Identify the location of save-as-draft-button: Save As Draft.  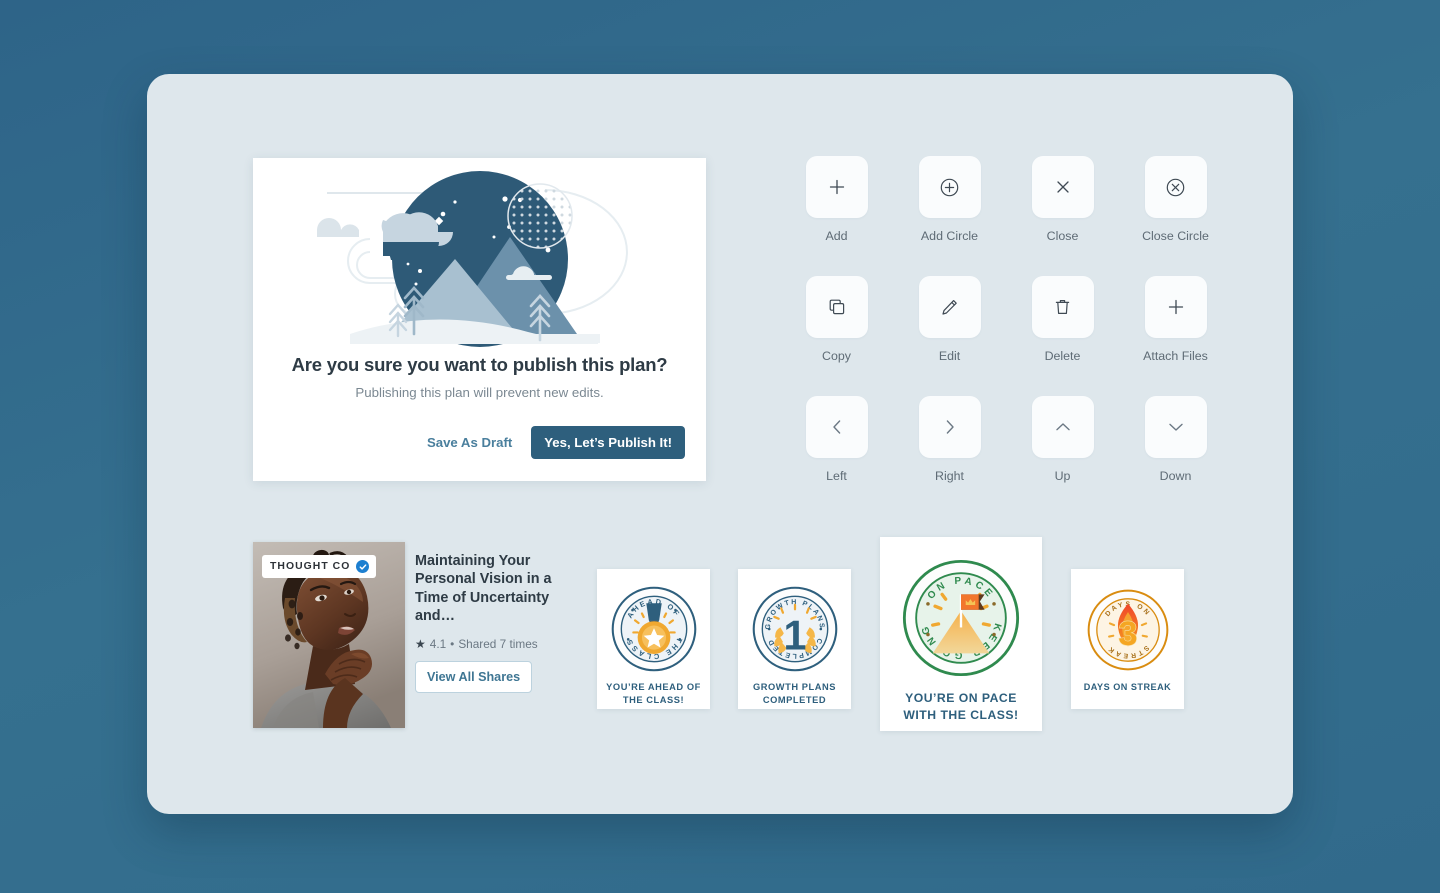
(469, 442).